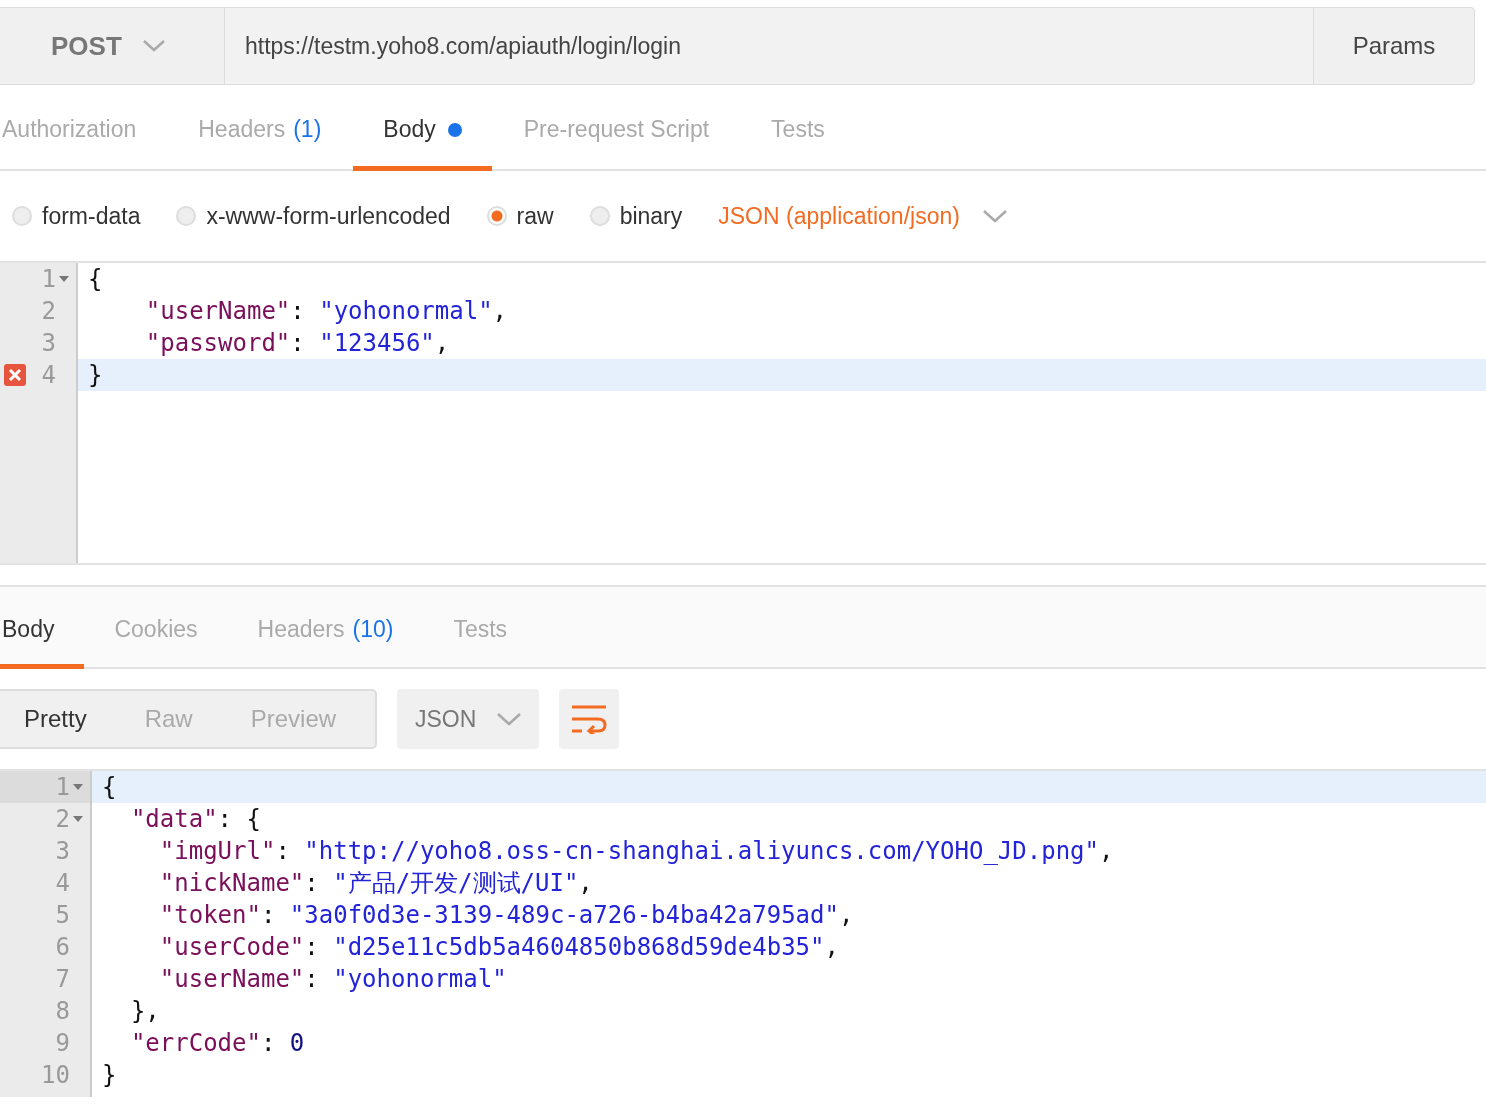 The width and height of the screenshot is (1486, 1118). What do you see at coordinates (616, 128) in the screenshot?
I see `tab: Pre-request Script` at bounding box center [616, 128].